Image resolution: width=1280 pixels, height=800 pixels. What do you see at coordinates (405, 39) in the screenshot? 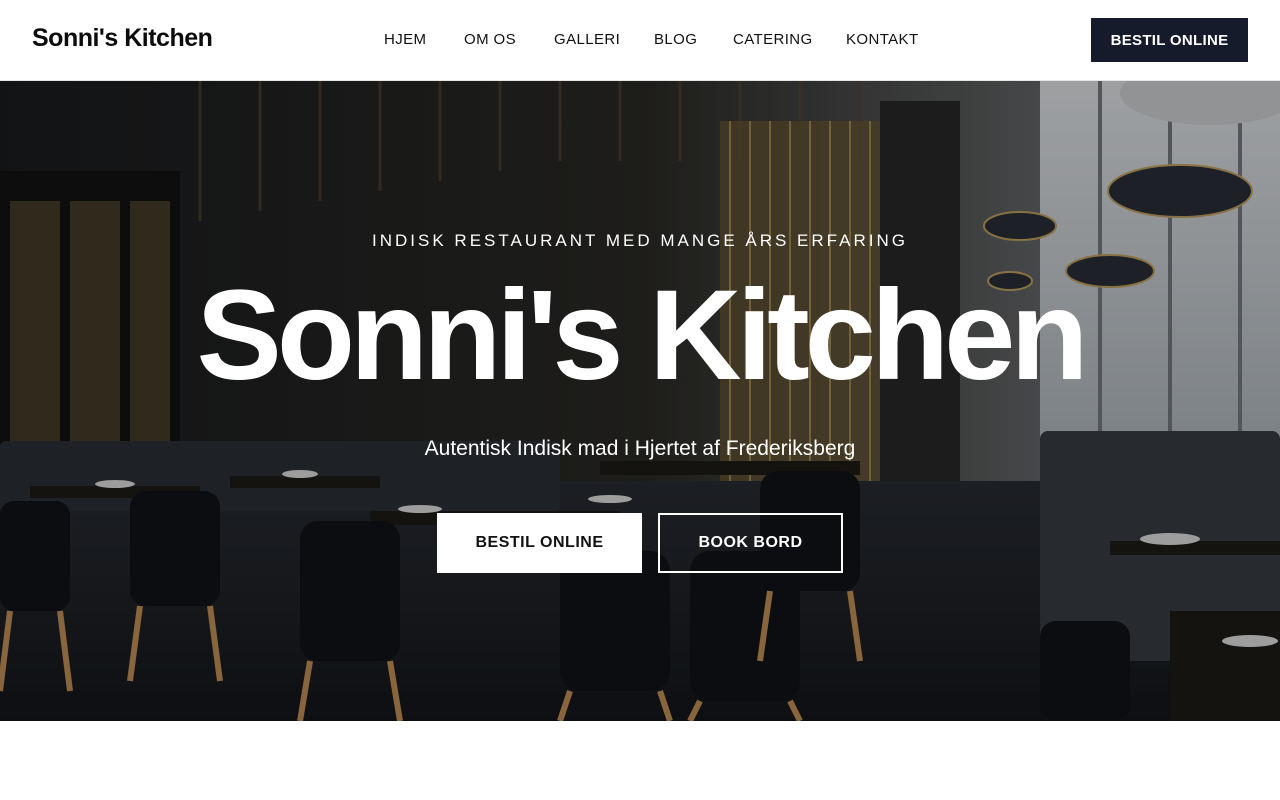
I see `nav-link-hjem: HJEM` at bounding box center [405, 39].